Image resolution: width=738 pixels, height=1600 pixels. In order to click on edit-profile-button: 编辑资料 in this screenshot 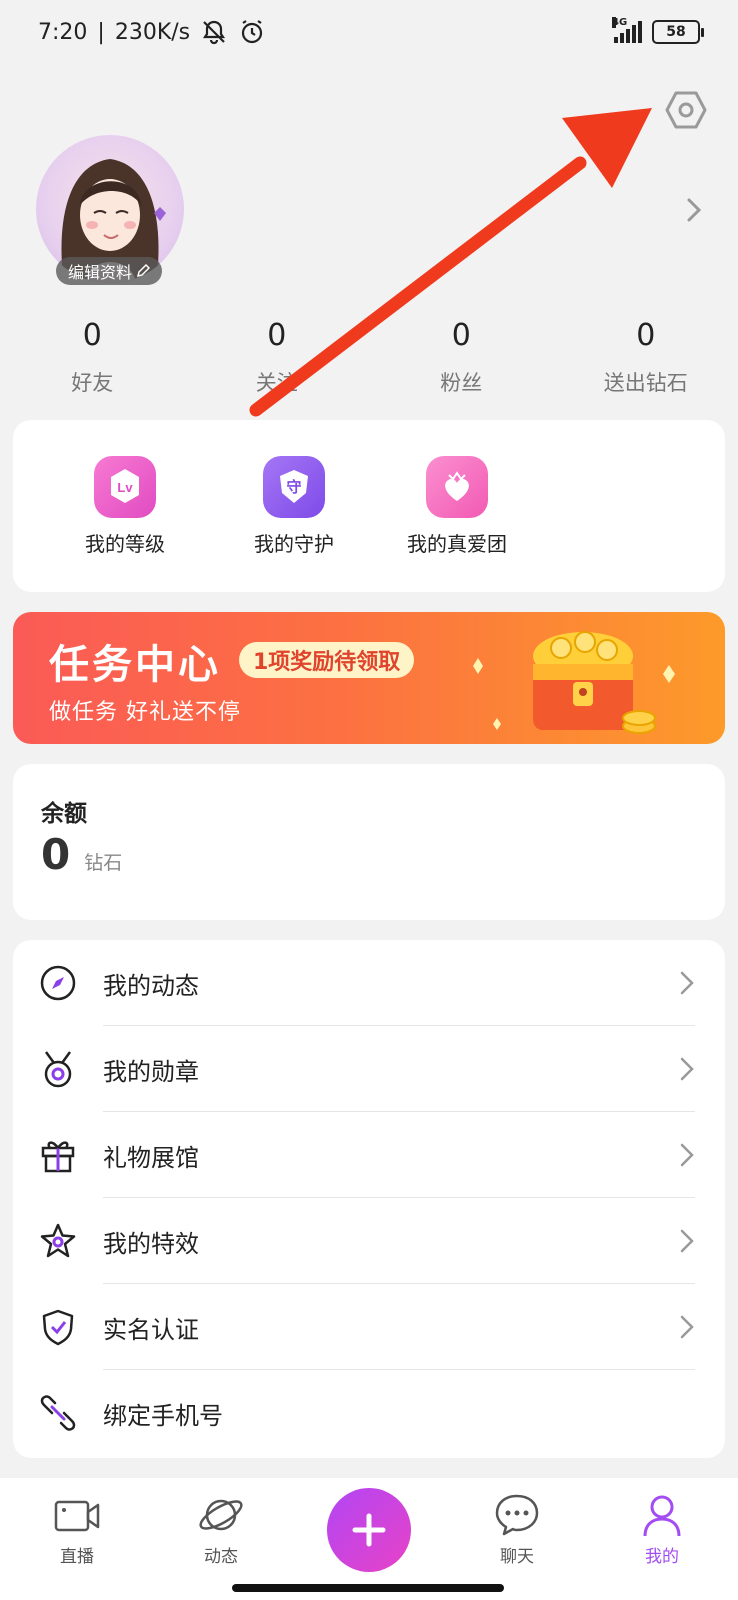, I will do `click(109, 271)`.